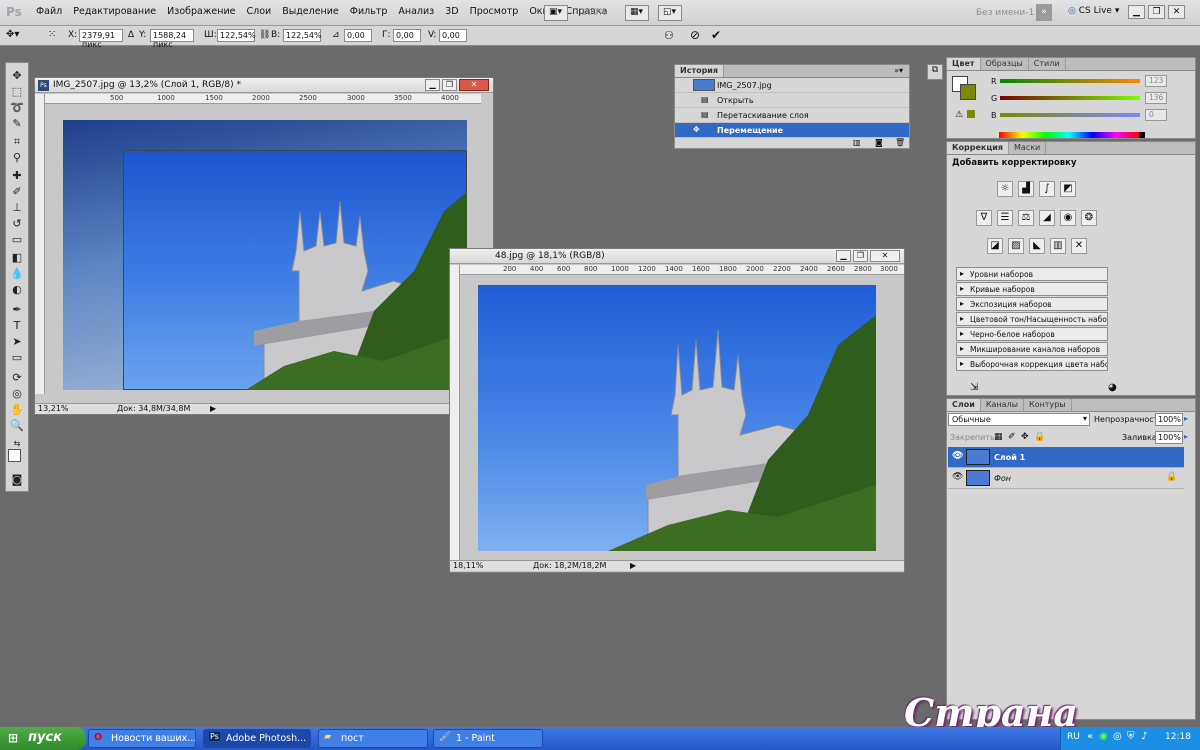 The height and width of the screenshot is (750, 1200). Describe the element at coordinates (1093, 11) in the screenshot. I see `cs-live-button: ◎ CS Live ▾` at that location.